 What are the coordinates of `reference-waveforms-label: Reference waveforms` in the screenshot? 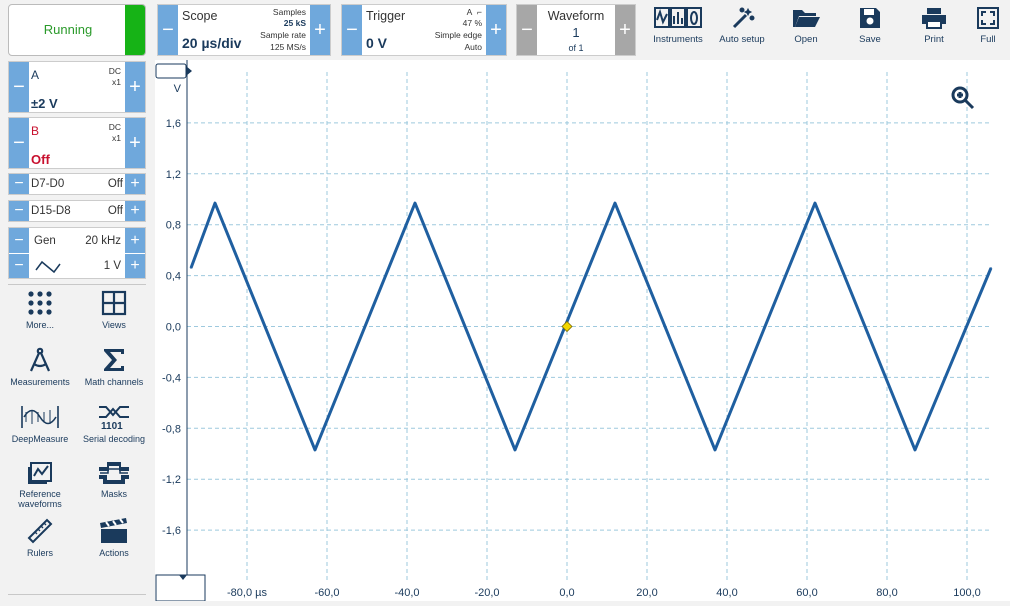 It's located at (40, 499).